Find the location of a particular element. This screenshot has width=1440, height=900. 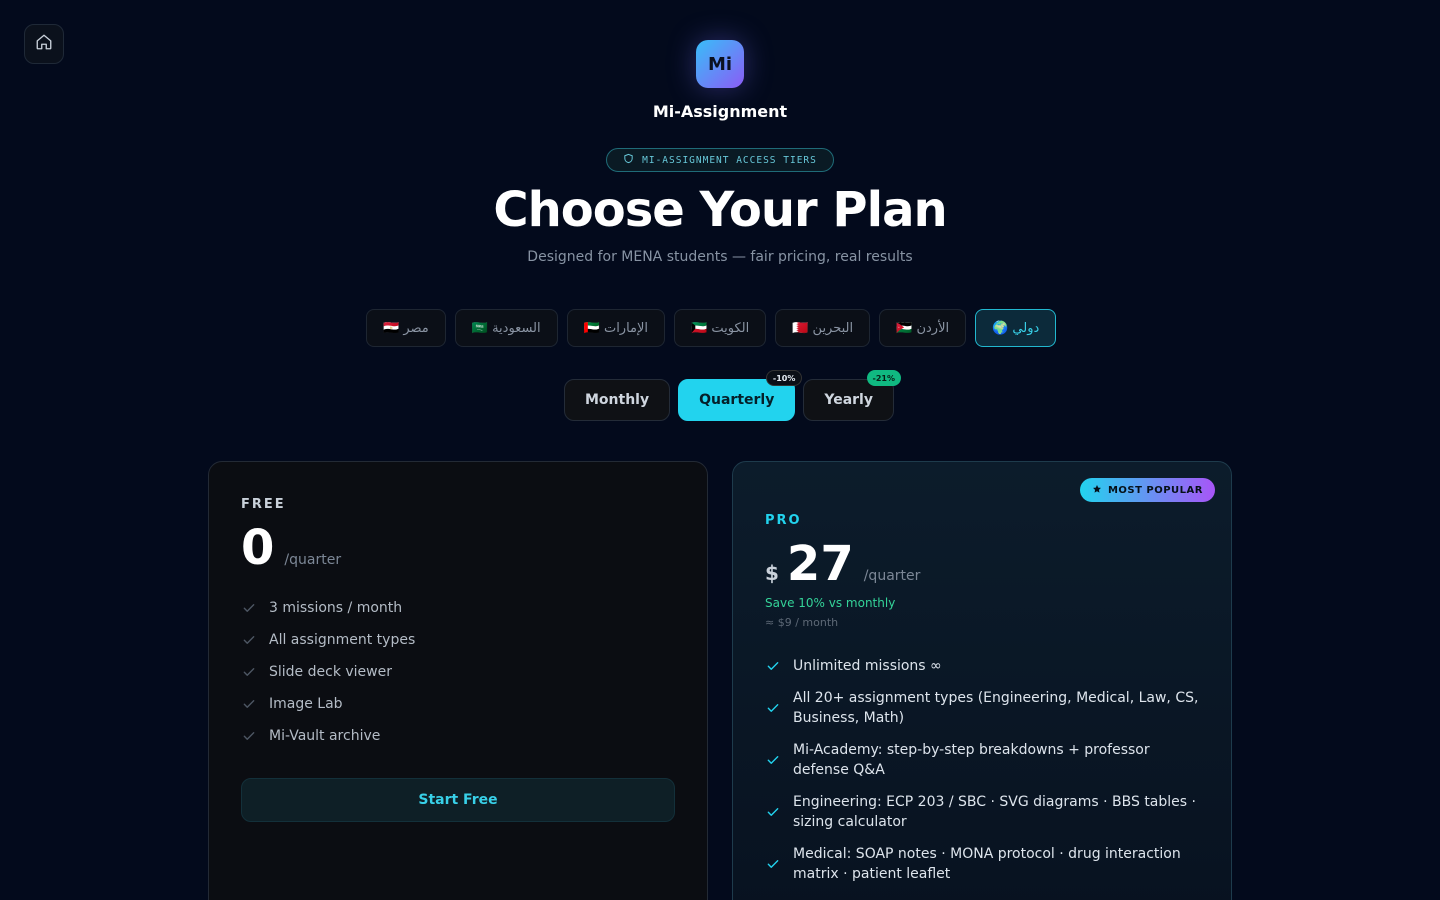

period-label: Yearly is located at coordinates (848, 400).